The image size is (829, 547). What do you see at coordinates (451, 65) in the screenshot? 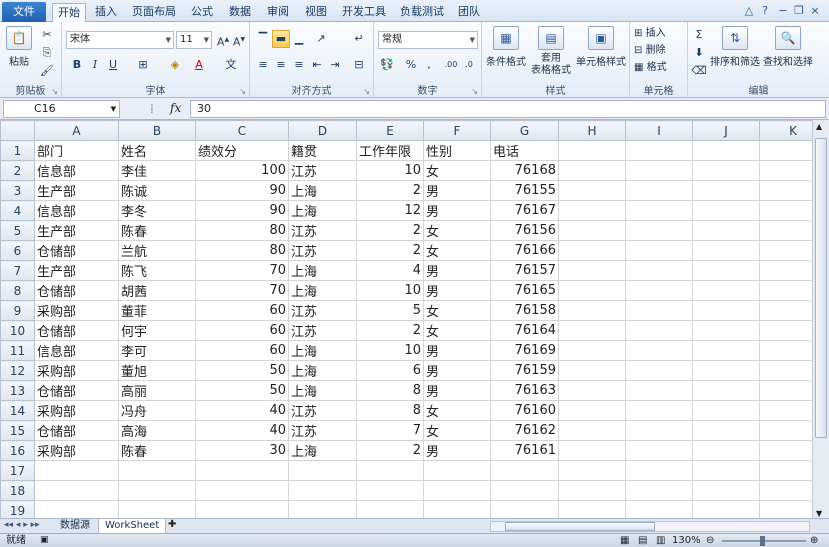
I see `increase-decimal-icon: .00` at bounding box center [451, 65].